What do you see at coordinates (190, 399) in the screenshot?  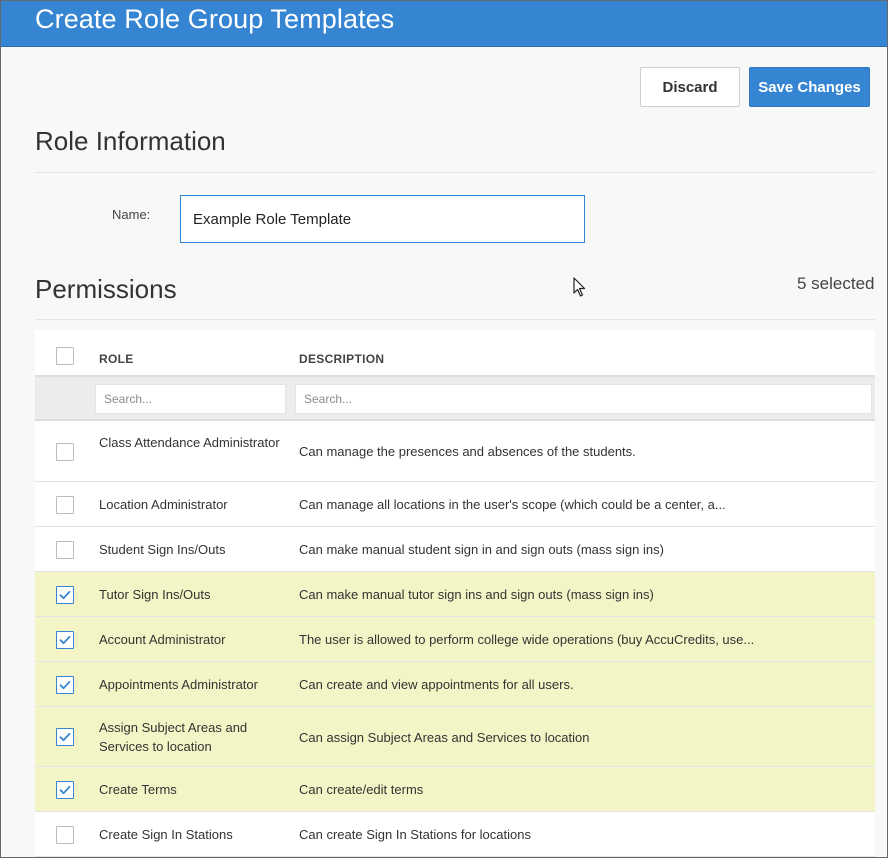 I see `role-search-input` at bounding box center [190, 399].